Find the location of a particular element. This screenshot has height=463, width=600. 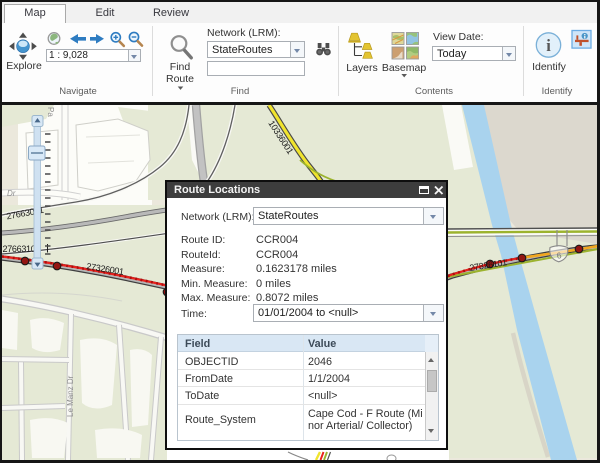

svg-text: Dr is located at coordinates (11, 193).